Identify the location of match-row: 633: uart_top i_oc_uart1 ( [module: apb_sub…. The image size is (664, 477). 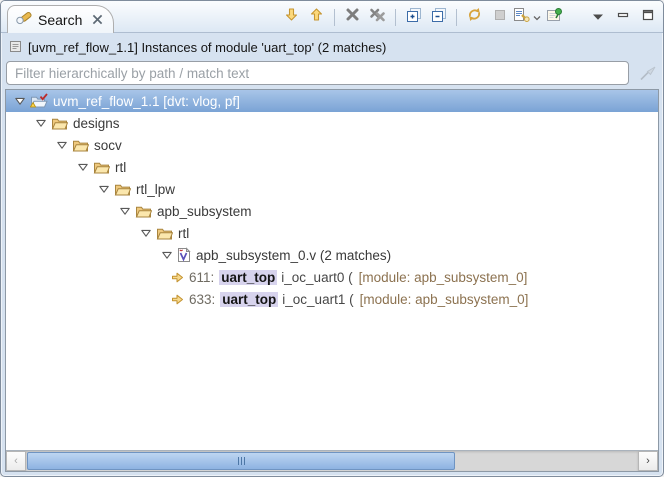
(332, 299).